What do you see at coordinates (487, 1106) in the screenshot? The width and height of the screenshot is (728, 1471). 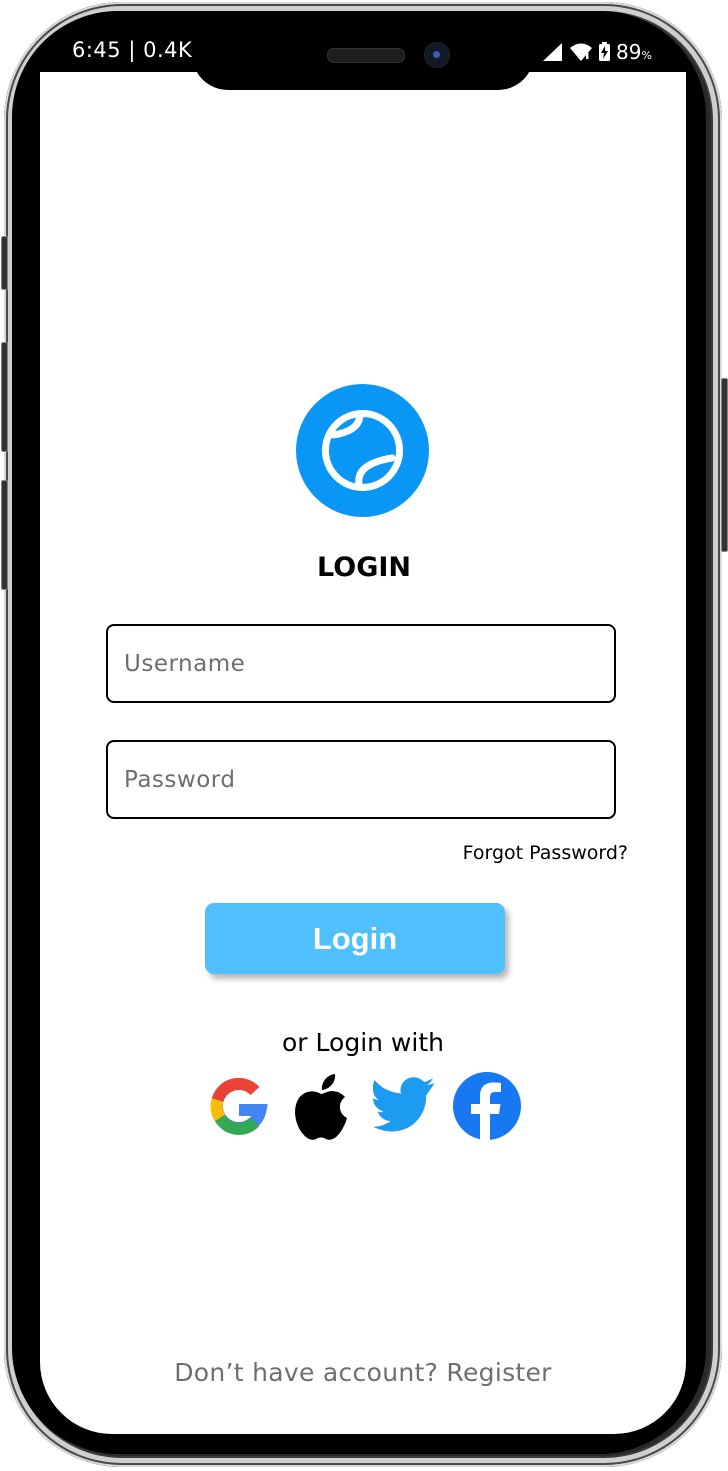 I see `facebook-icon` at bounding box center [487, 1106].